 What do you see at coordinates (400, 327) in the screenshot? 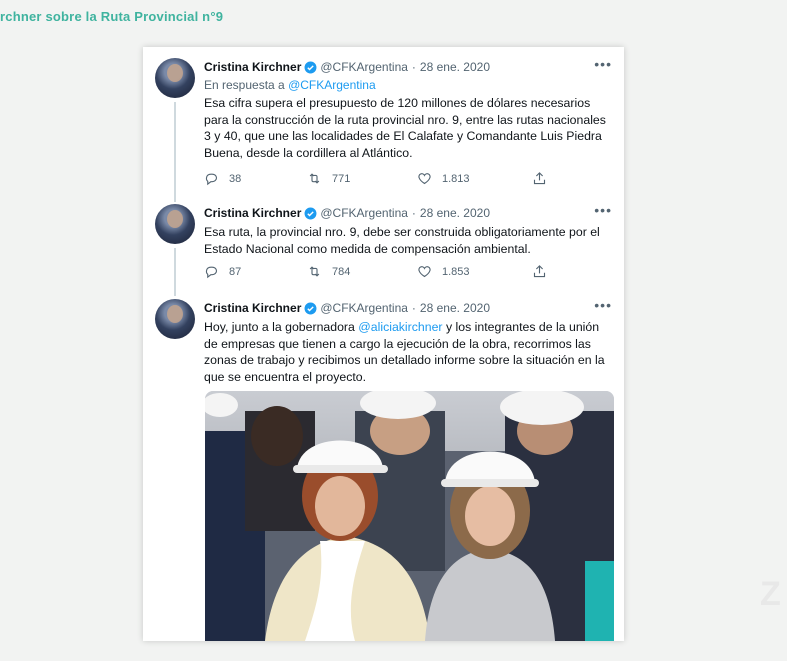
I see `mention-link: @aliciakirchner` at bounding box center [400, 327].